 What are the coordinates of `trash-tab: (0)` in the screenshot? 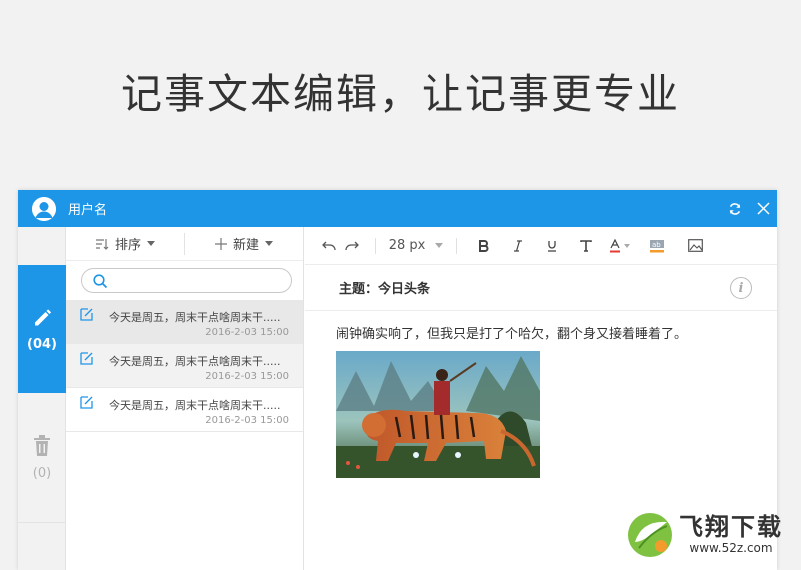 It's located at (42, 458).